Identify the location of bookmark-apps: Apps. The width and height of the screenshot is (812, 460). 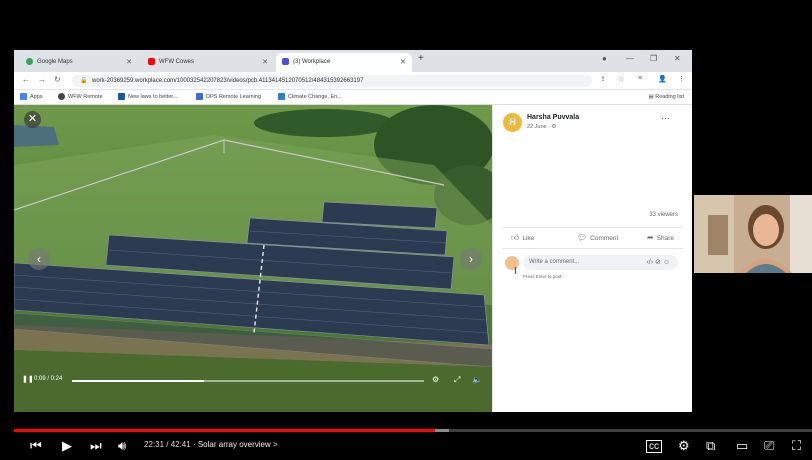
(31, 97).